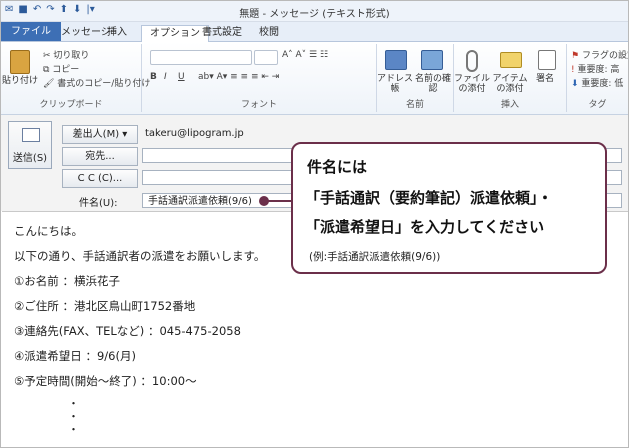 The image size is (629, 448). Describe the element at coordinates (279, 201) in the screenshot. I see `callout-leader-line` at that location.